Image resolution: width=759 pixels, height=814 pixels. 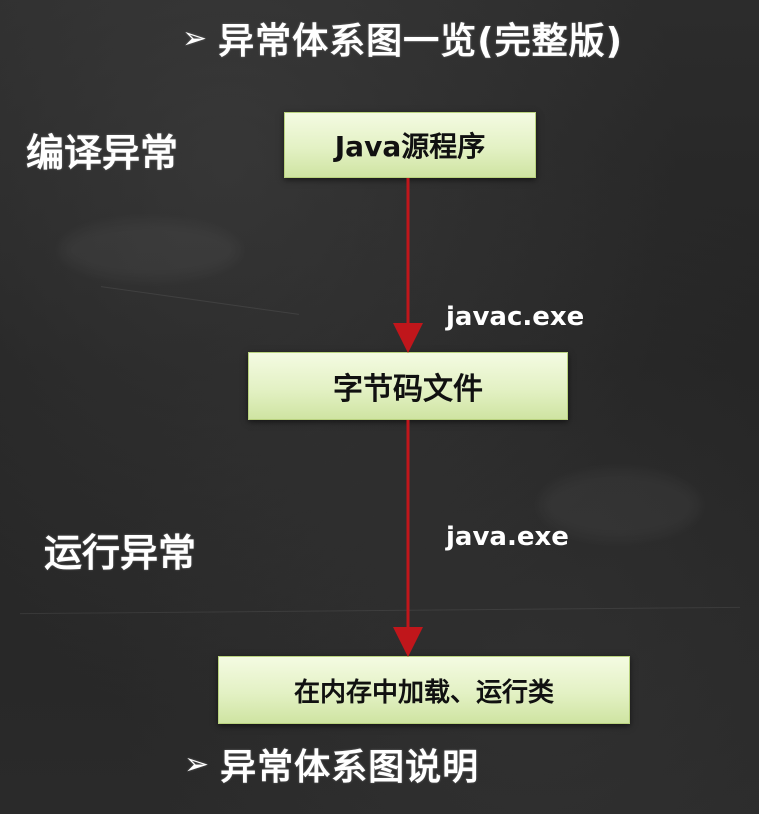 What do you see at coordinates (408, 417) in the screenshot?
I see `flow-arrows` at bounding box center [408, 417].